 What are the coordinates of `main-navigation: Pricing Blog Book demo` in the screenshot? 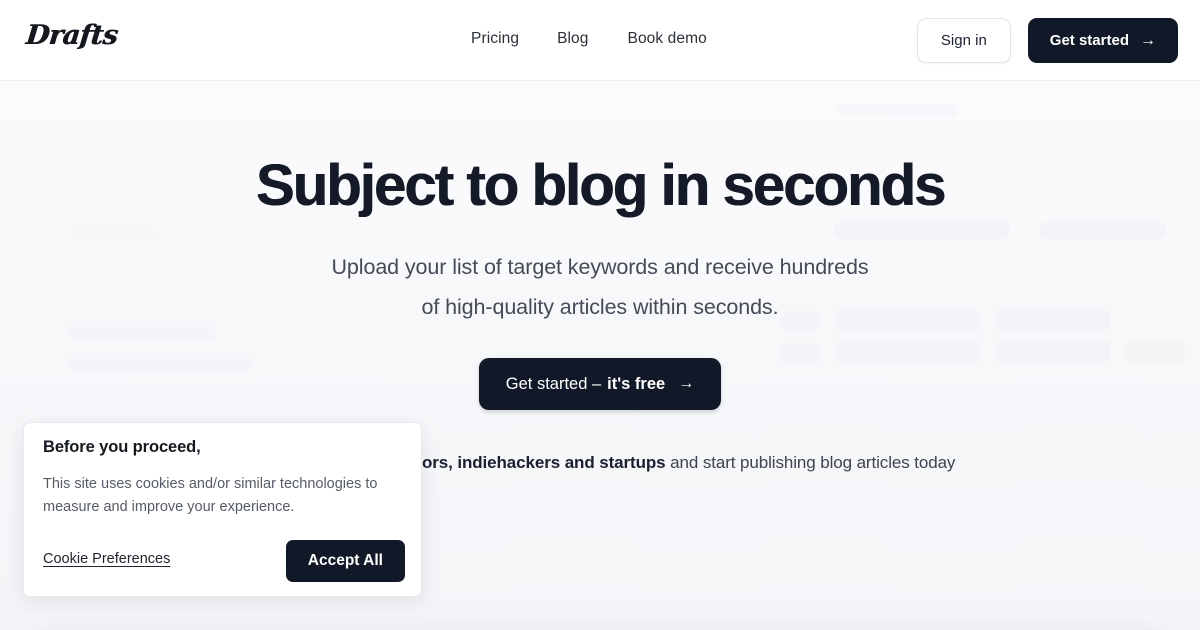 It's located at (589, 39).